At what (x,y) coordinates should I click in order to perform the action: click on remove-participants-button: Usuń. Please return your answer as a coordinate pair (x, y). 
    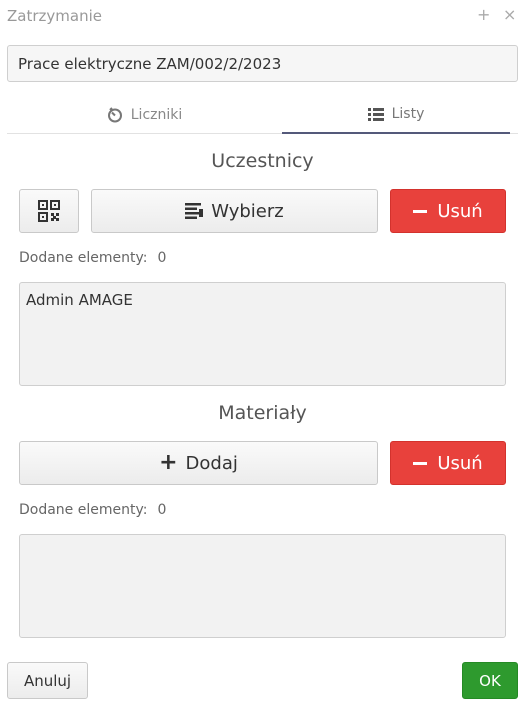
    Looking at the image, I should click on (448, 211).